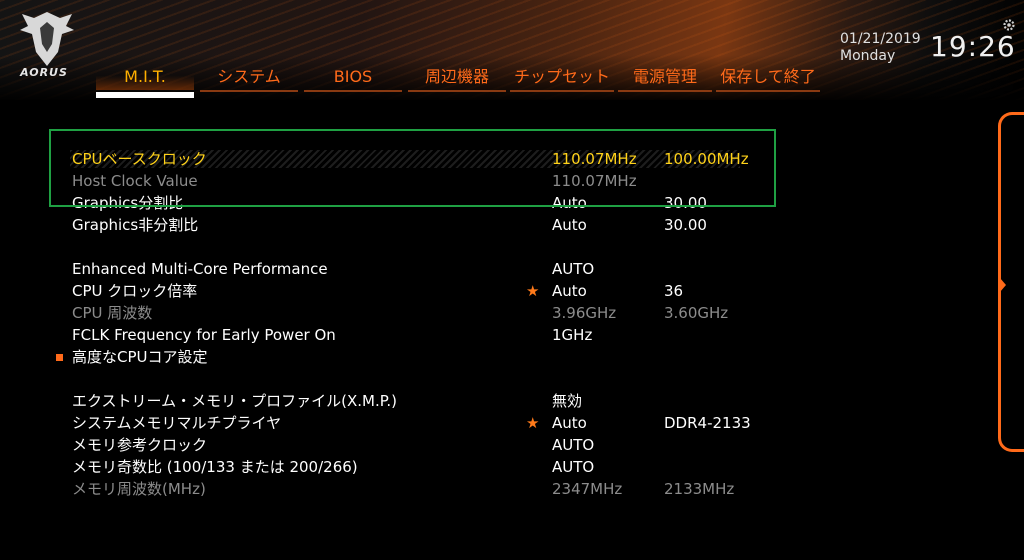 The height and width of the screenshot is (560, 1024). What do you see at coordinates (1003, 285) in the screenshot?
I see `chevron-right-icon` at bounding box center [1003, 285].